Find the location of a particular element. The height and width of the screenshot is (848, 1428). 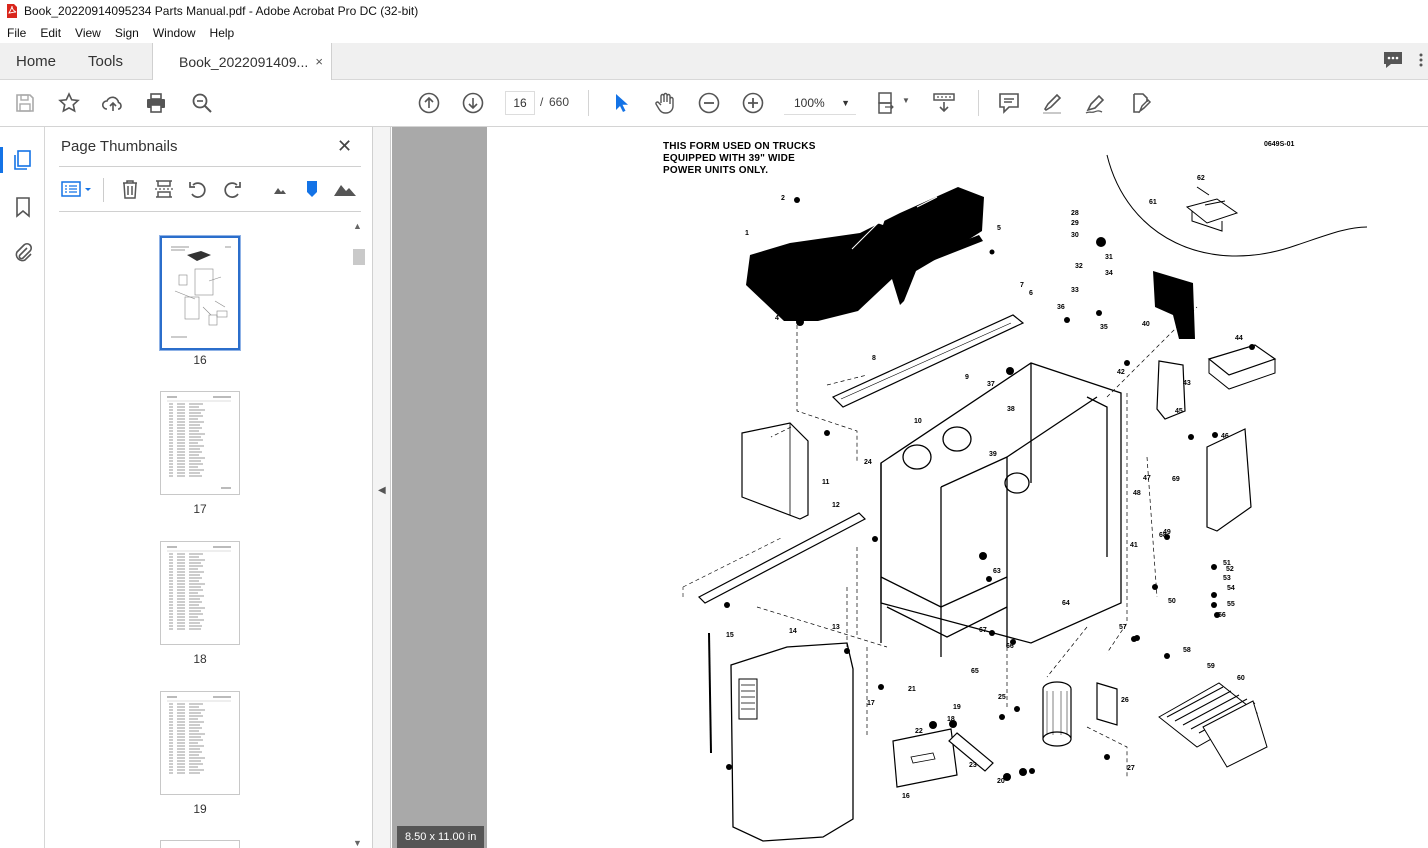

callout-label: 67 is located at coordinates (983, 630).